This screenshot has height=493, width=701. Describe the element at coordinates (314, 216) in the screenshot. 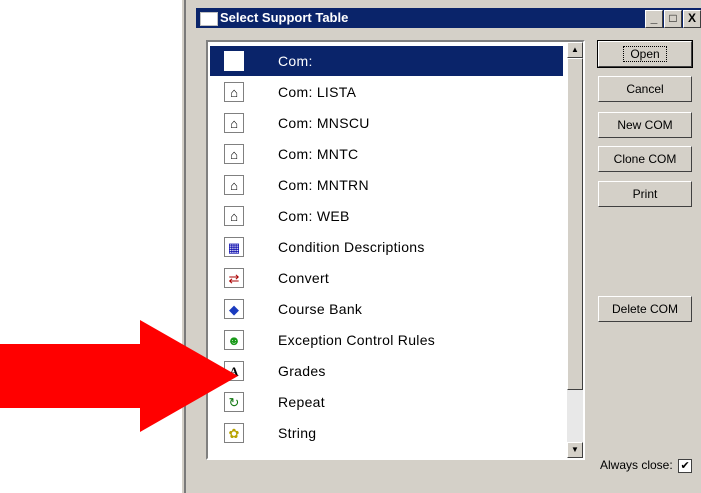

I see `list-item-label: Com: WEB` at that location.